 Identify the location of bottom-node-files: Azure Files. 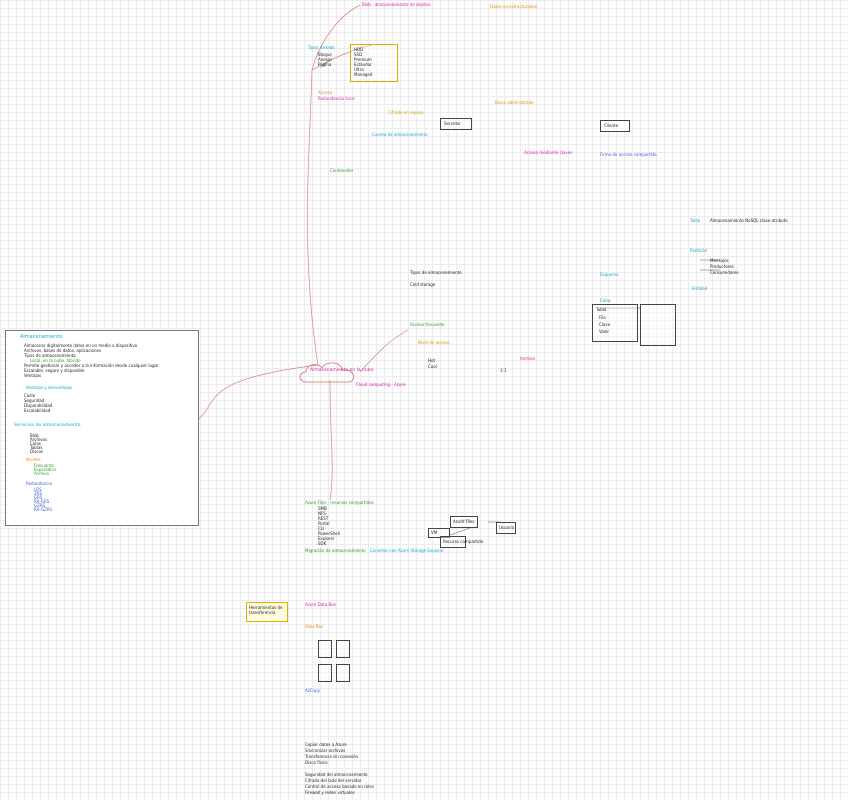
(464, 522).